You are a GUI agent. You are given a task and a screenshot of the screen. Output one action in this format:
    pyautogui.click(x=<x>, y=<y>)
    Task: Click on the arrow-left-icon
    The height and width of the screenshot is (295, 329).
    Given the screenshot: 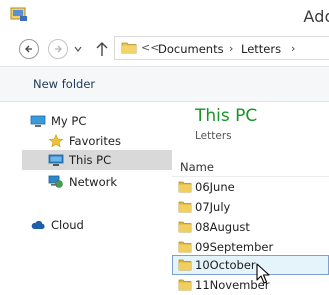 What is the action you would take?
    pyautogui.click(x=28, y=49)
    